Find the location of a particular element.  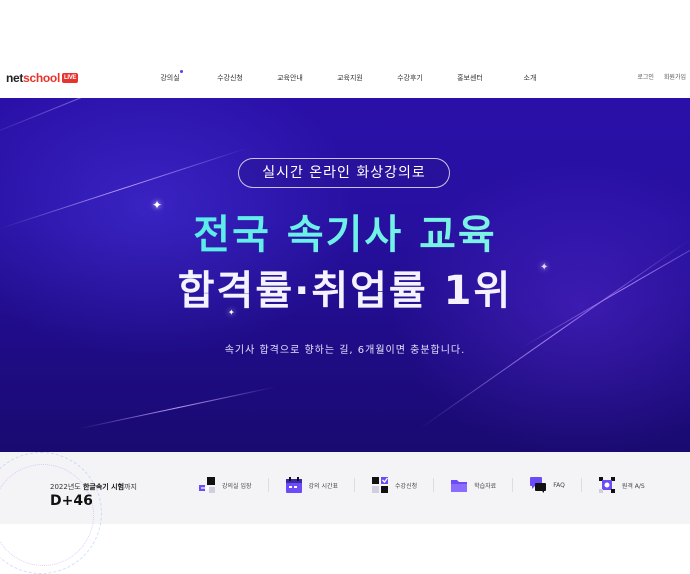

nav-item-reviews: 수강후기 is located at coordinates (410, 78).